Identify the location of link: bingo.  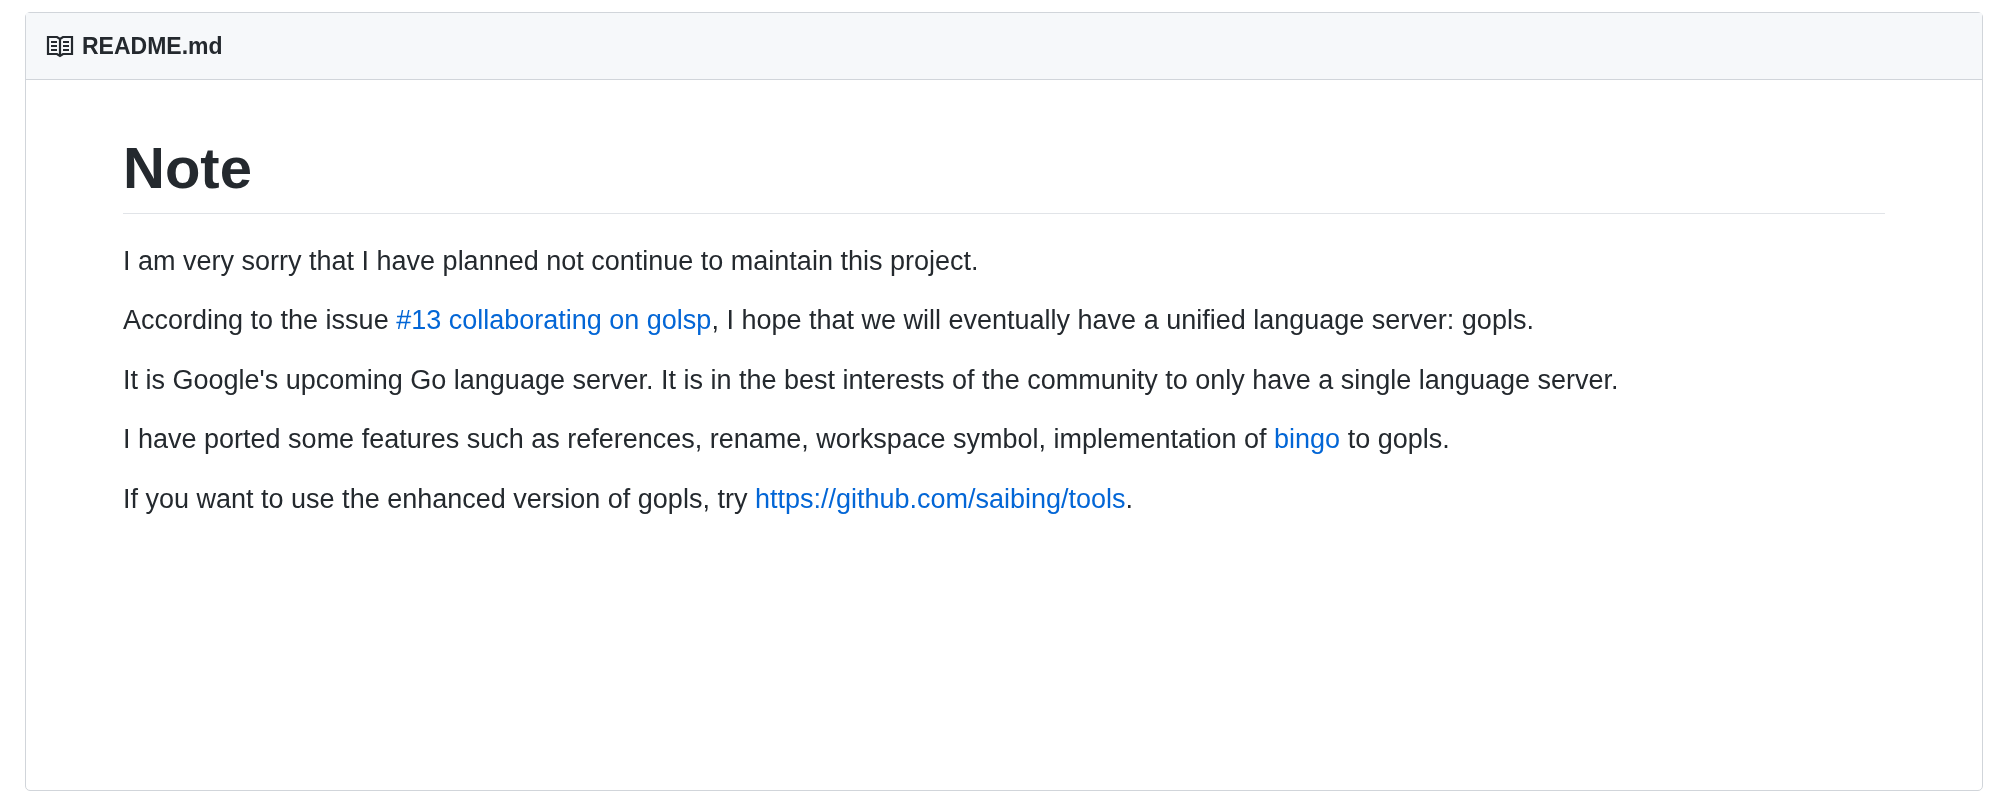
(1307, 439).